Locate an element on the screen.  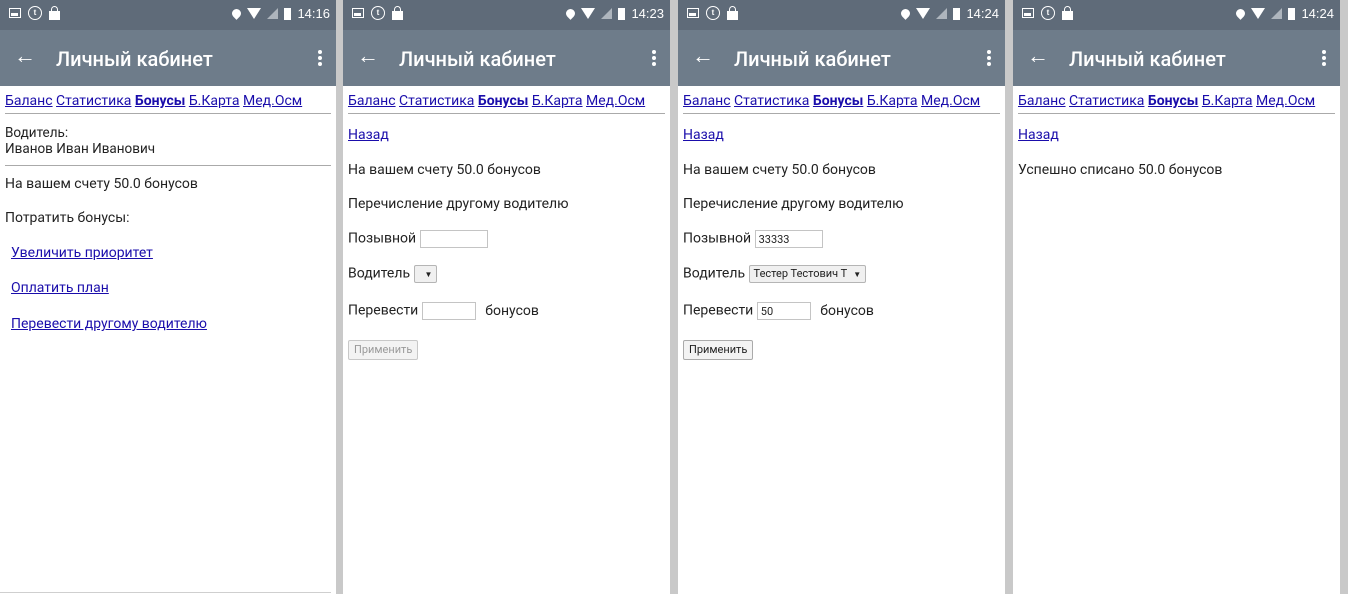
driver-row: Водитель Тестер Тестович Т ▼ is located at coordinates (775, 274).